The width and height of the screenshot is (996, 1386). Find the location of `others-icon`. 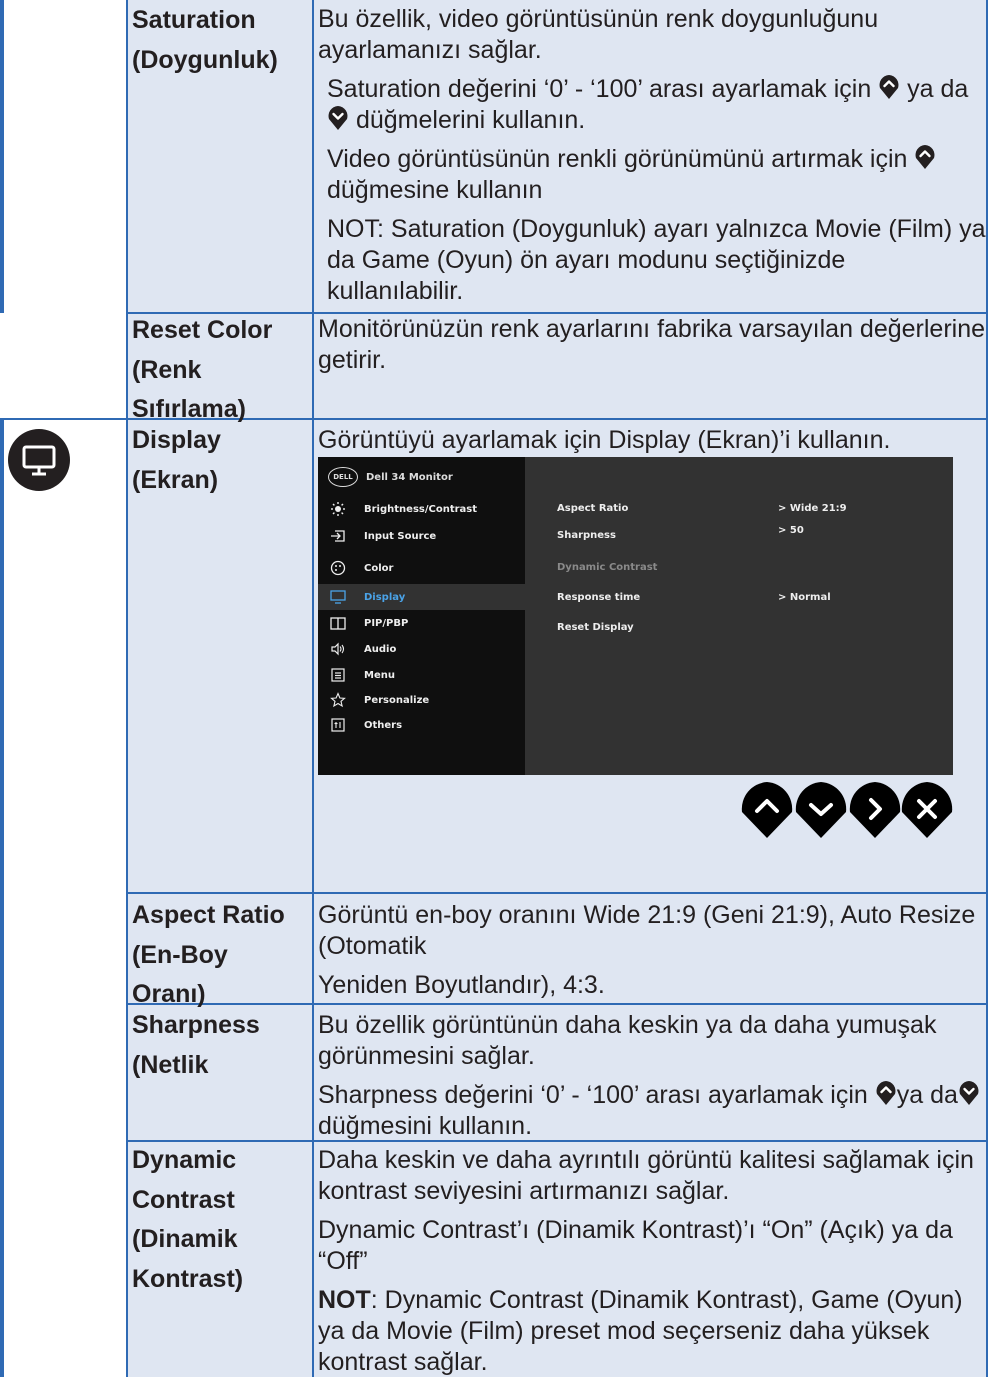

others-icon is located at coordinates (338, 725).